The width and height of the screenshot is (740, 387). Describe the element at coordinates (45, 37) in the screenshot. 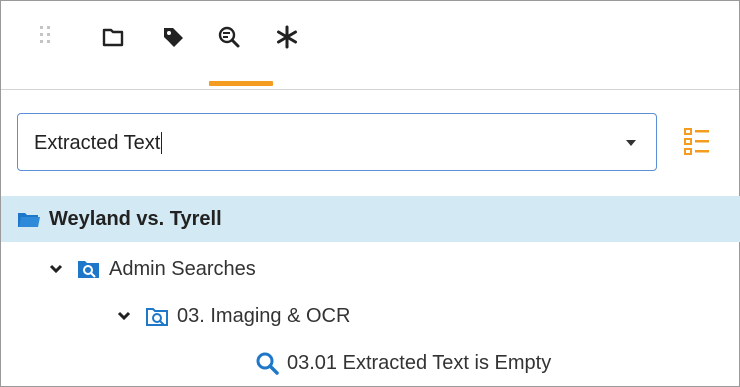

I see `drag-handle-icon` at that location.